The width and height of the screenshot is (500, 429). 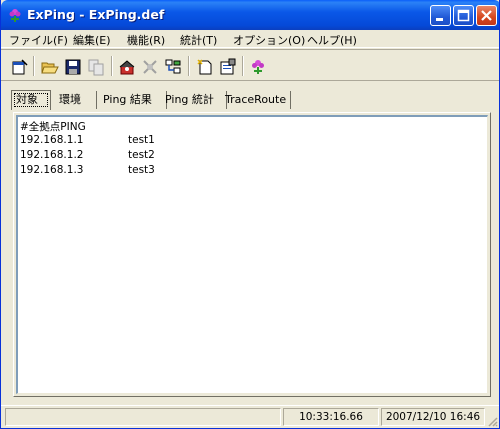 I want to click on target-ip: 192.168.1.1, so click(x=52, y=140).